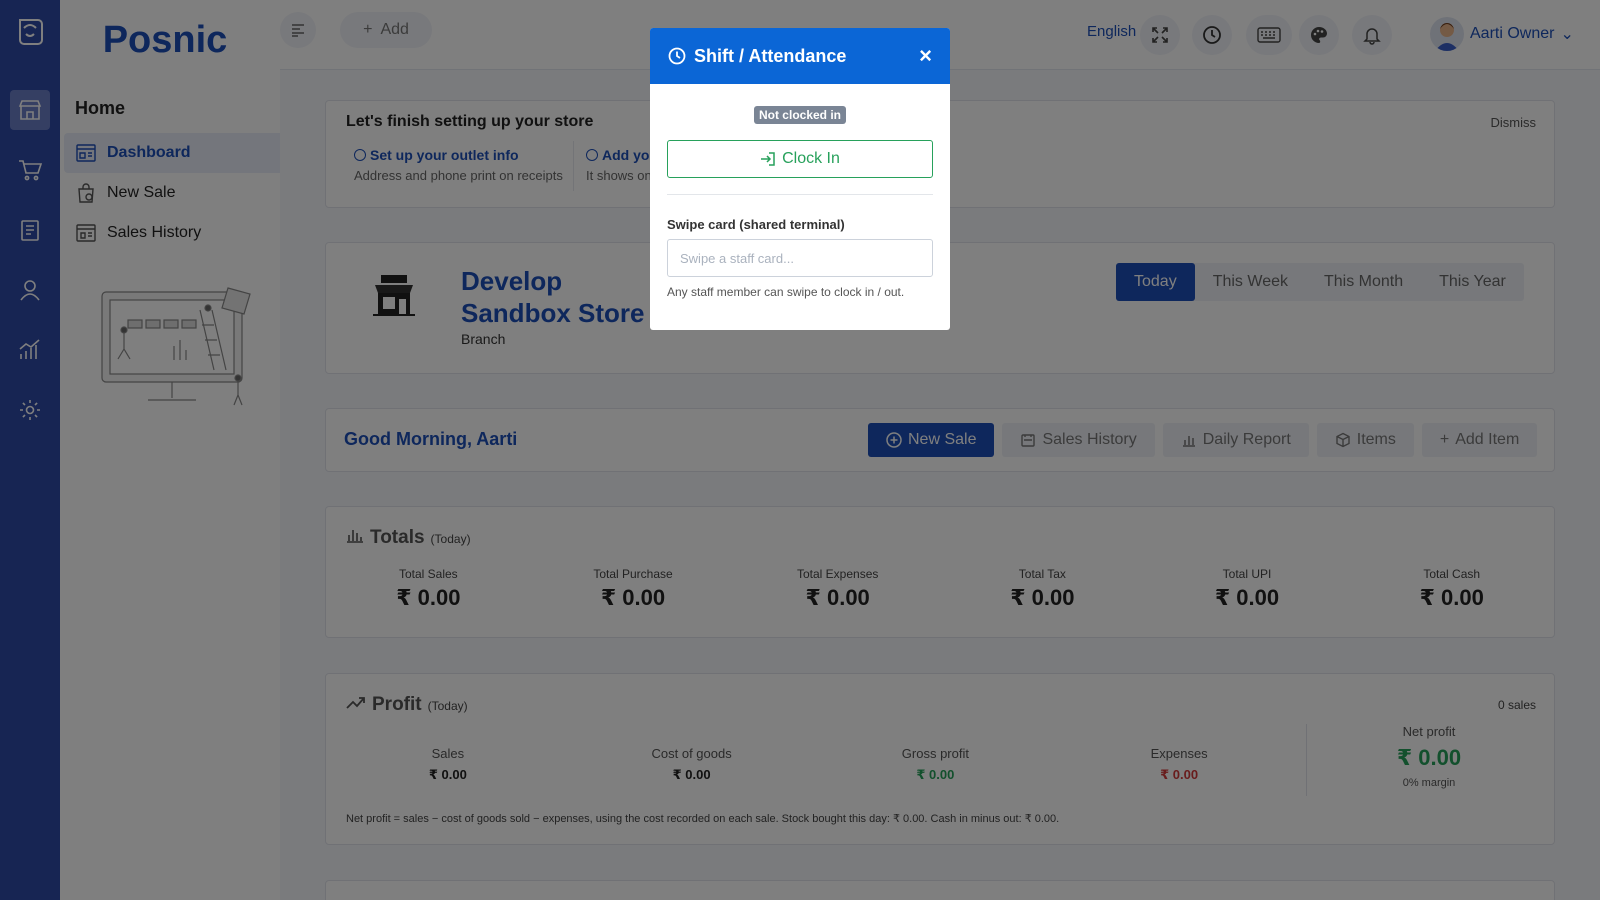 This screenshot has width=1600, height=900. Describe the element at coordinates (756, 224) in the screenshot. I see `swipe-card-label: Swipe card (shared terminal)` at that location.